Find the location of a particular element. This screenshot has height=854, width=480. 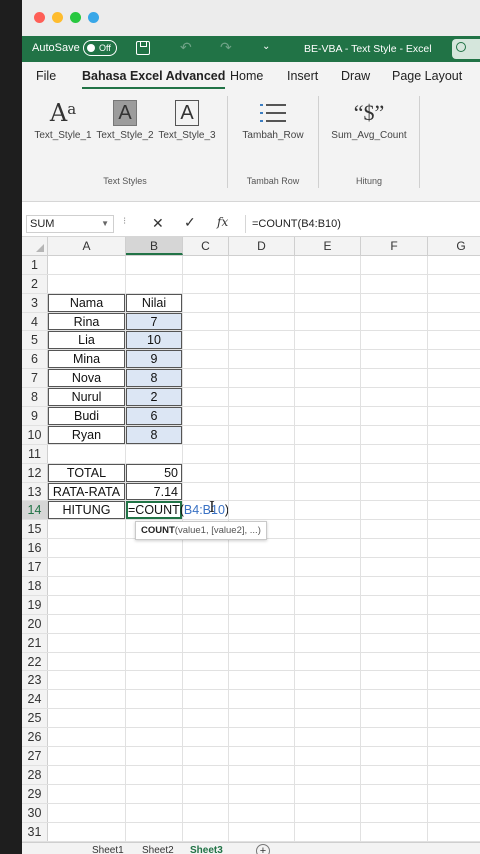

cell-e21 is located at coordinates (328, 642).